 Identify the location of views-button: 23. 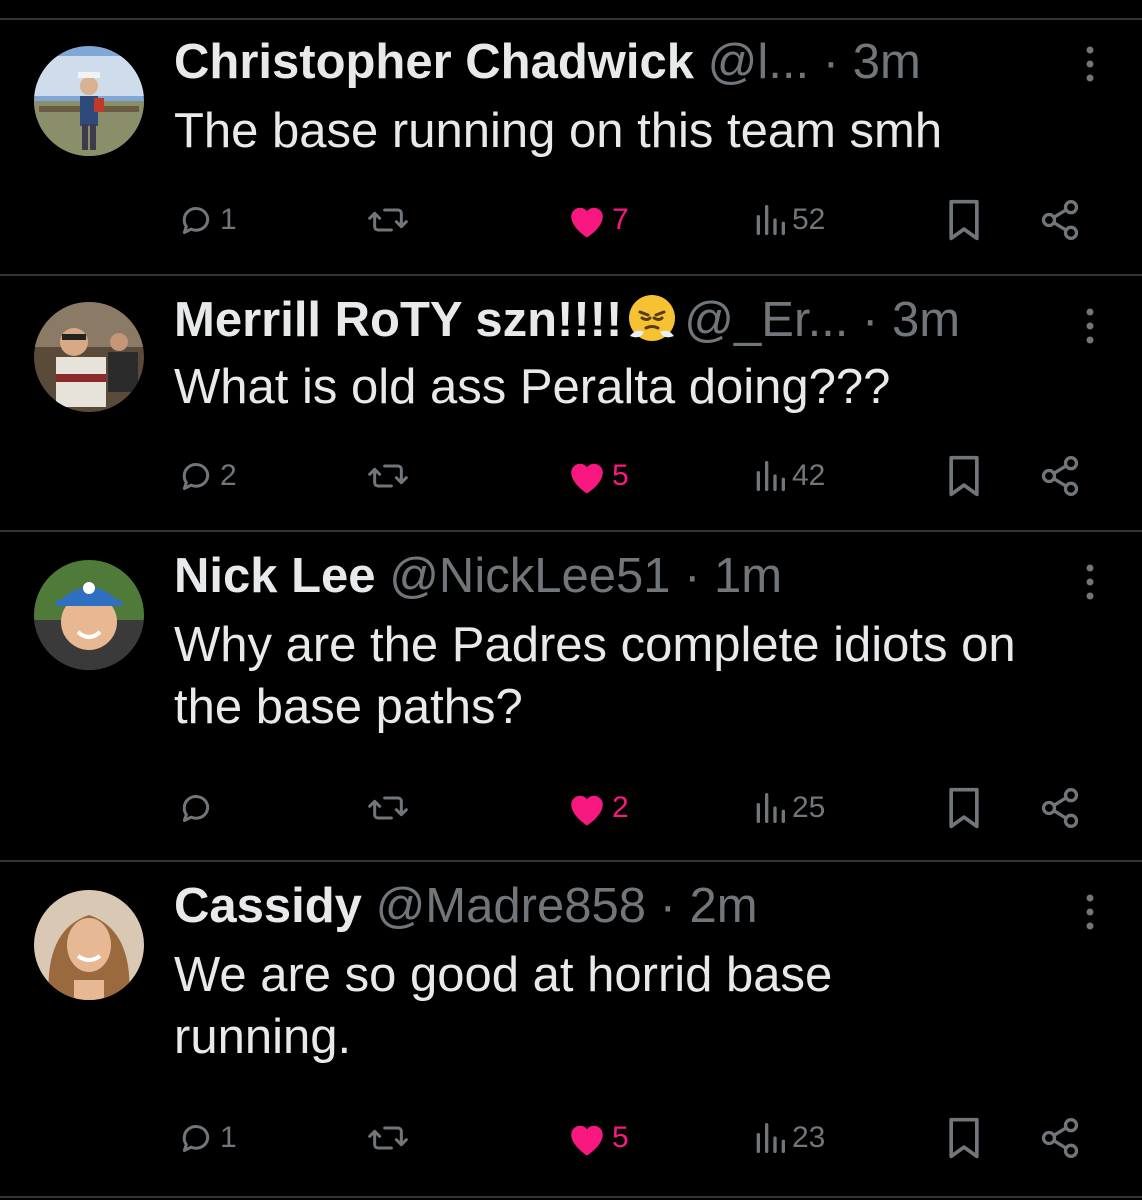
(788, 1138).